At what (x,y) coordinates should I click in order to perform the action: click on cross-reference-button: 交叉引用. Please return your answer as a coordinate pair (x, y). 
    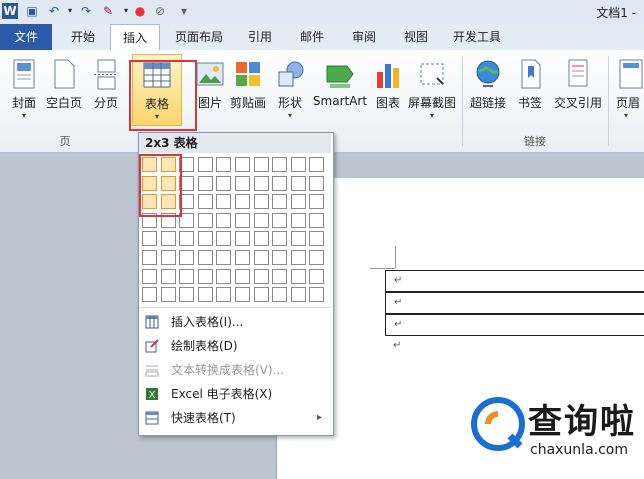
    Looking at the image, I should click on (578, 89).